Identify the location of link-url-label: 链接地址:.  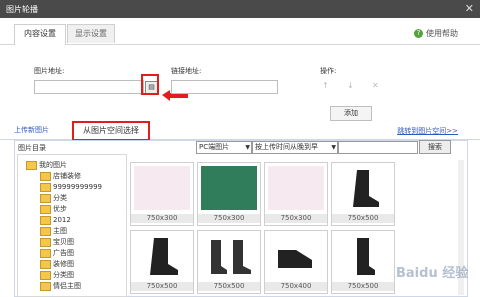
(186, 71).